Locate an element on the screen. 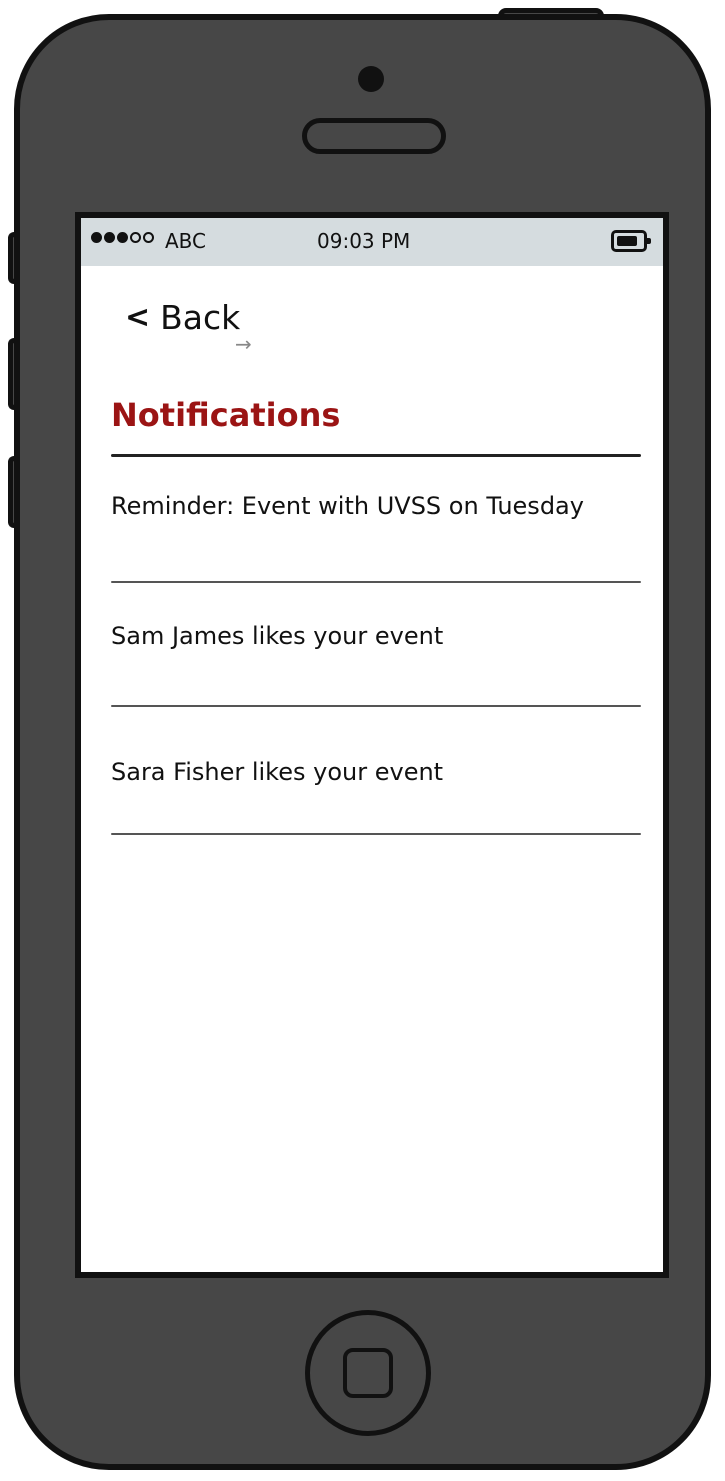 Image resolution: width=725 pixels, height=1481 pixels. link-arrow-icon: → is located at coordinates (243, 344).